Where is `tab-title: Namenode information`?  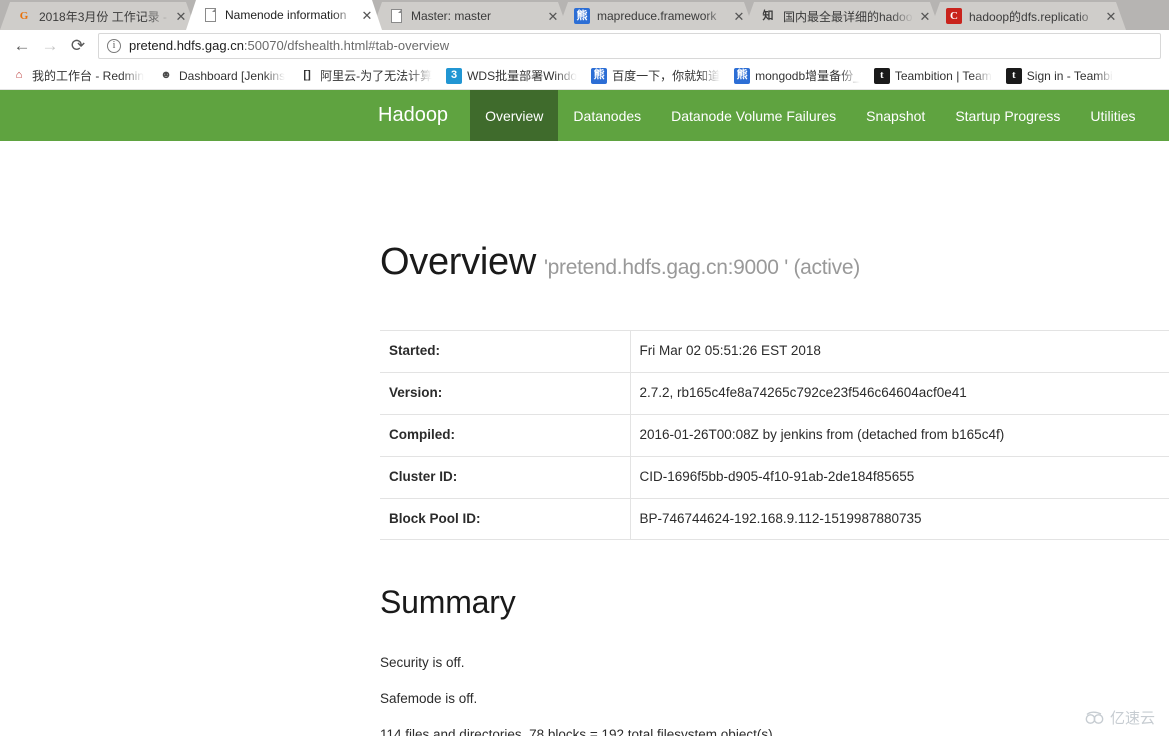 tab-title: Namenode information is located at coordinates (286, 15).